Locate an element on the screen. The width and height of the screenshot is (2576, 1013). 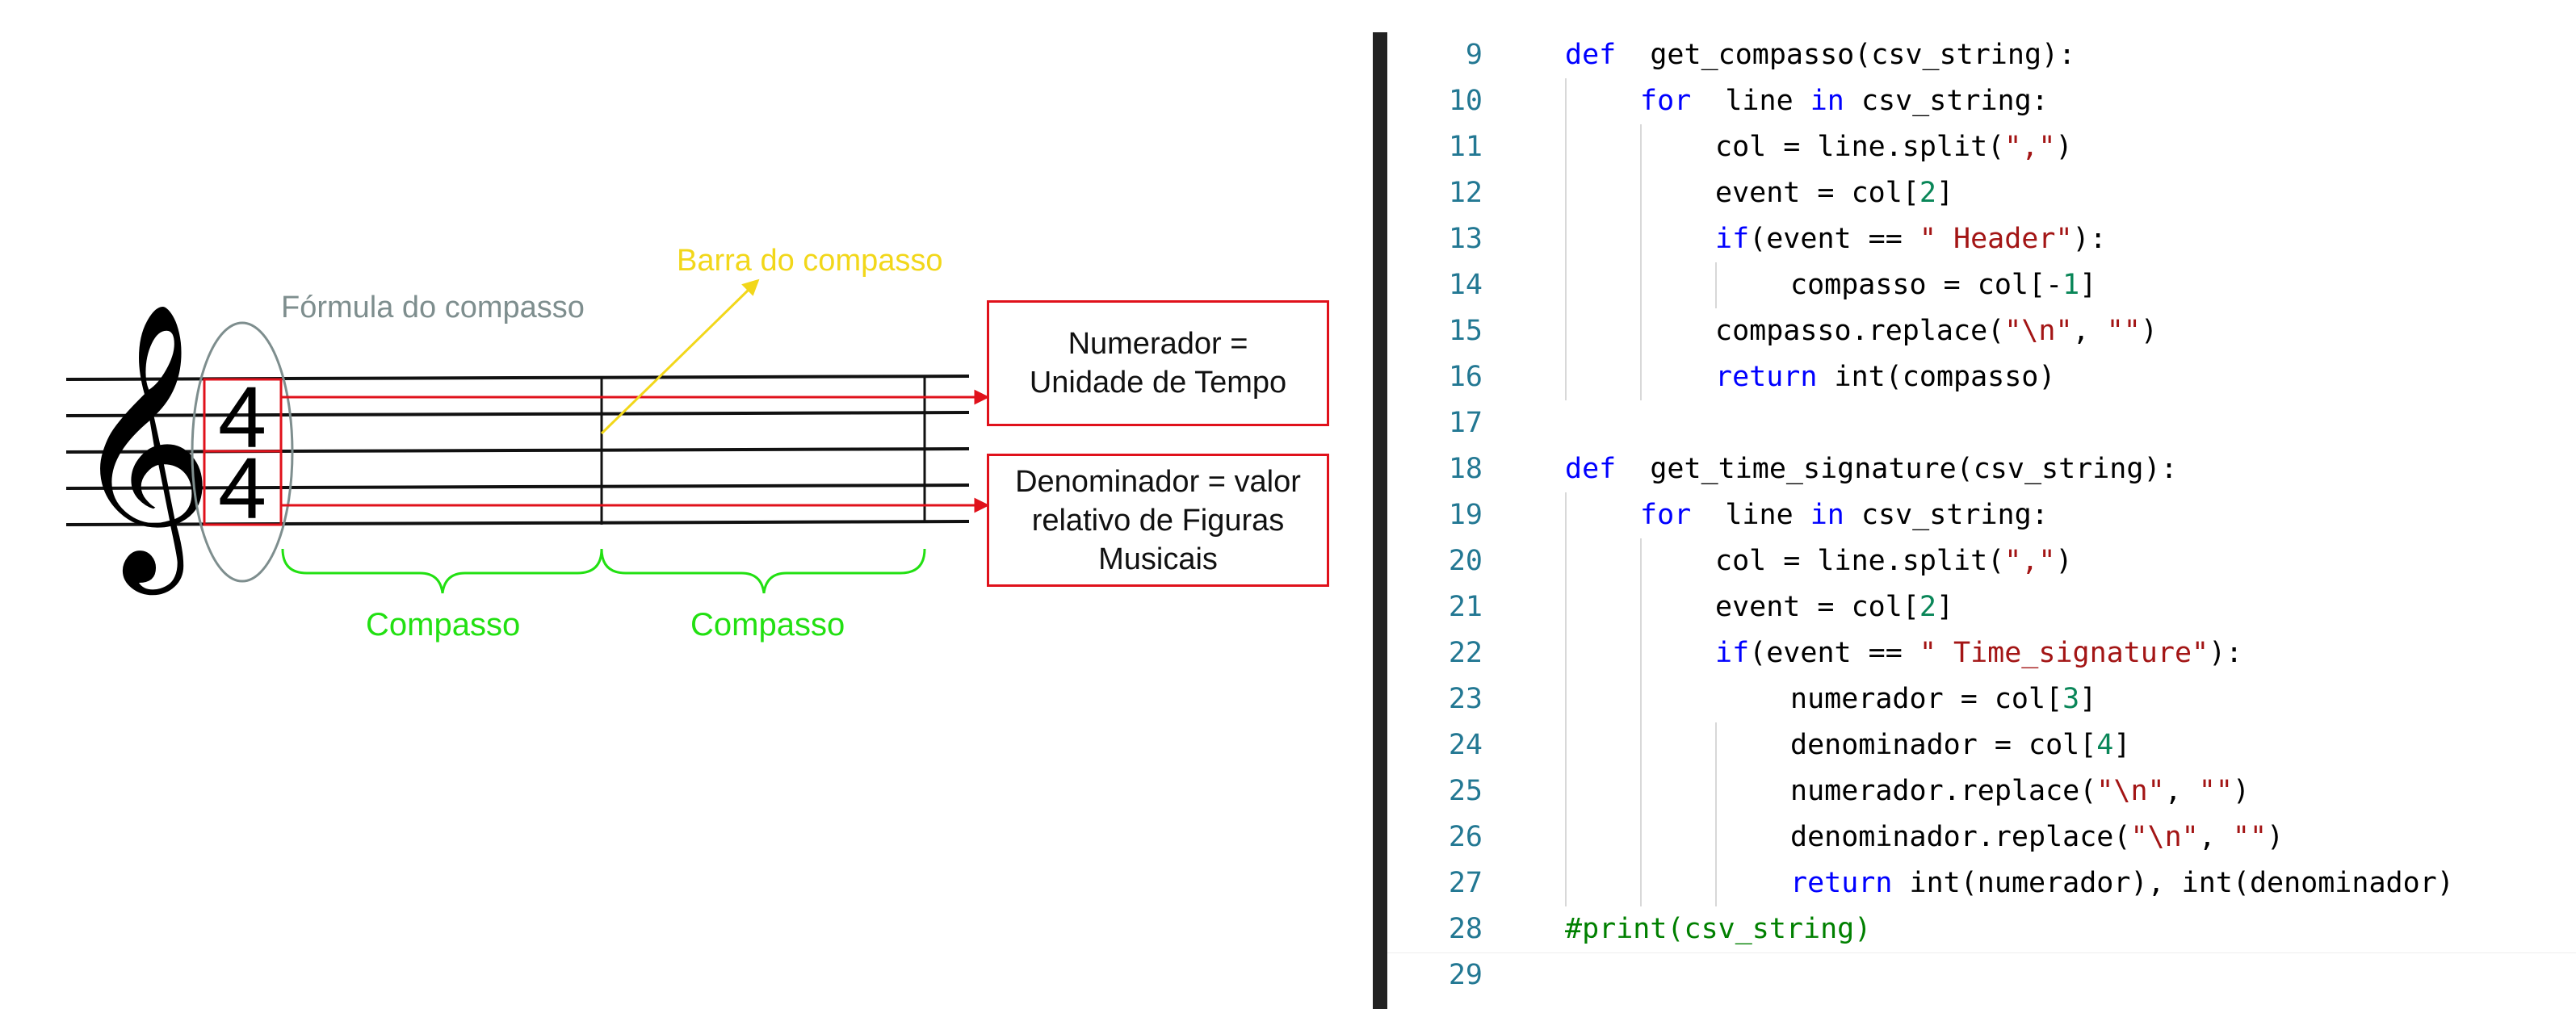
code-token: int(compasso) is located at coordinates (1936, 377).